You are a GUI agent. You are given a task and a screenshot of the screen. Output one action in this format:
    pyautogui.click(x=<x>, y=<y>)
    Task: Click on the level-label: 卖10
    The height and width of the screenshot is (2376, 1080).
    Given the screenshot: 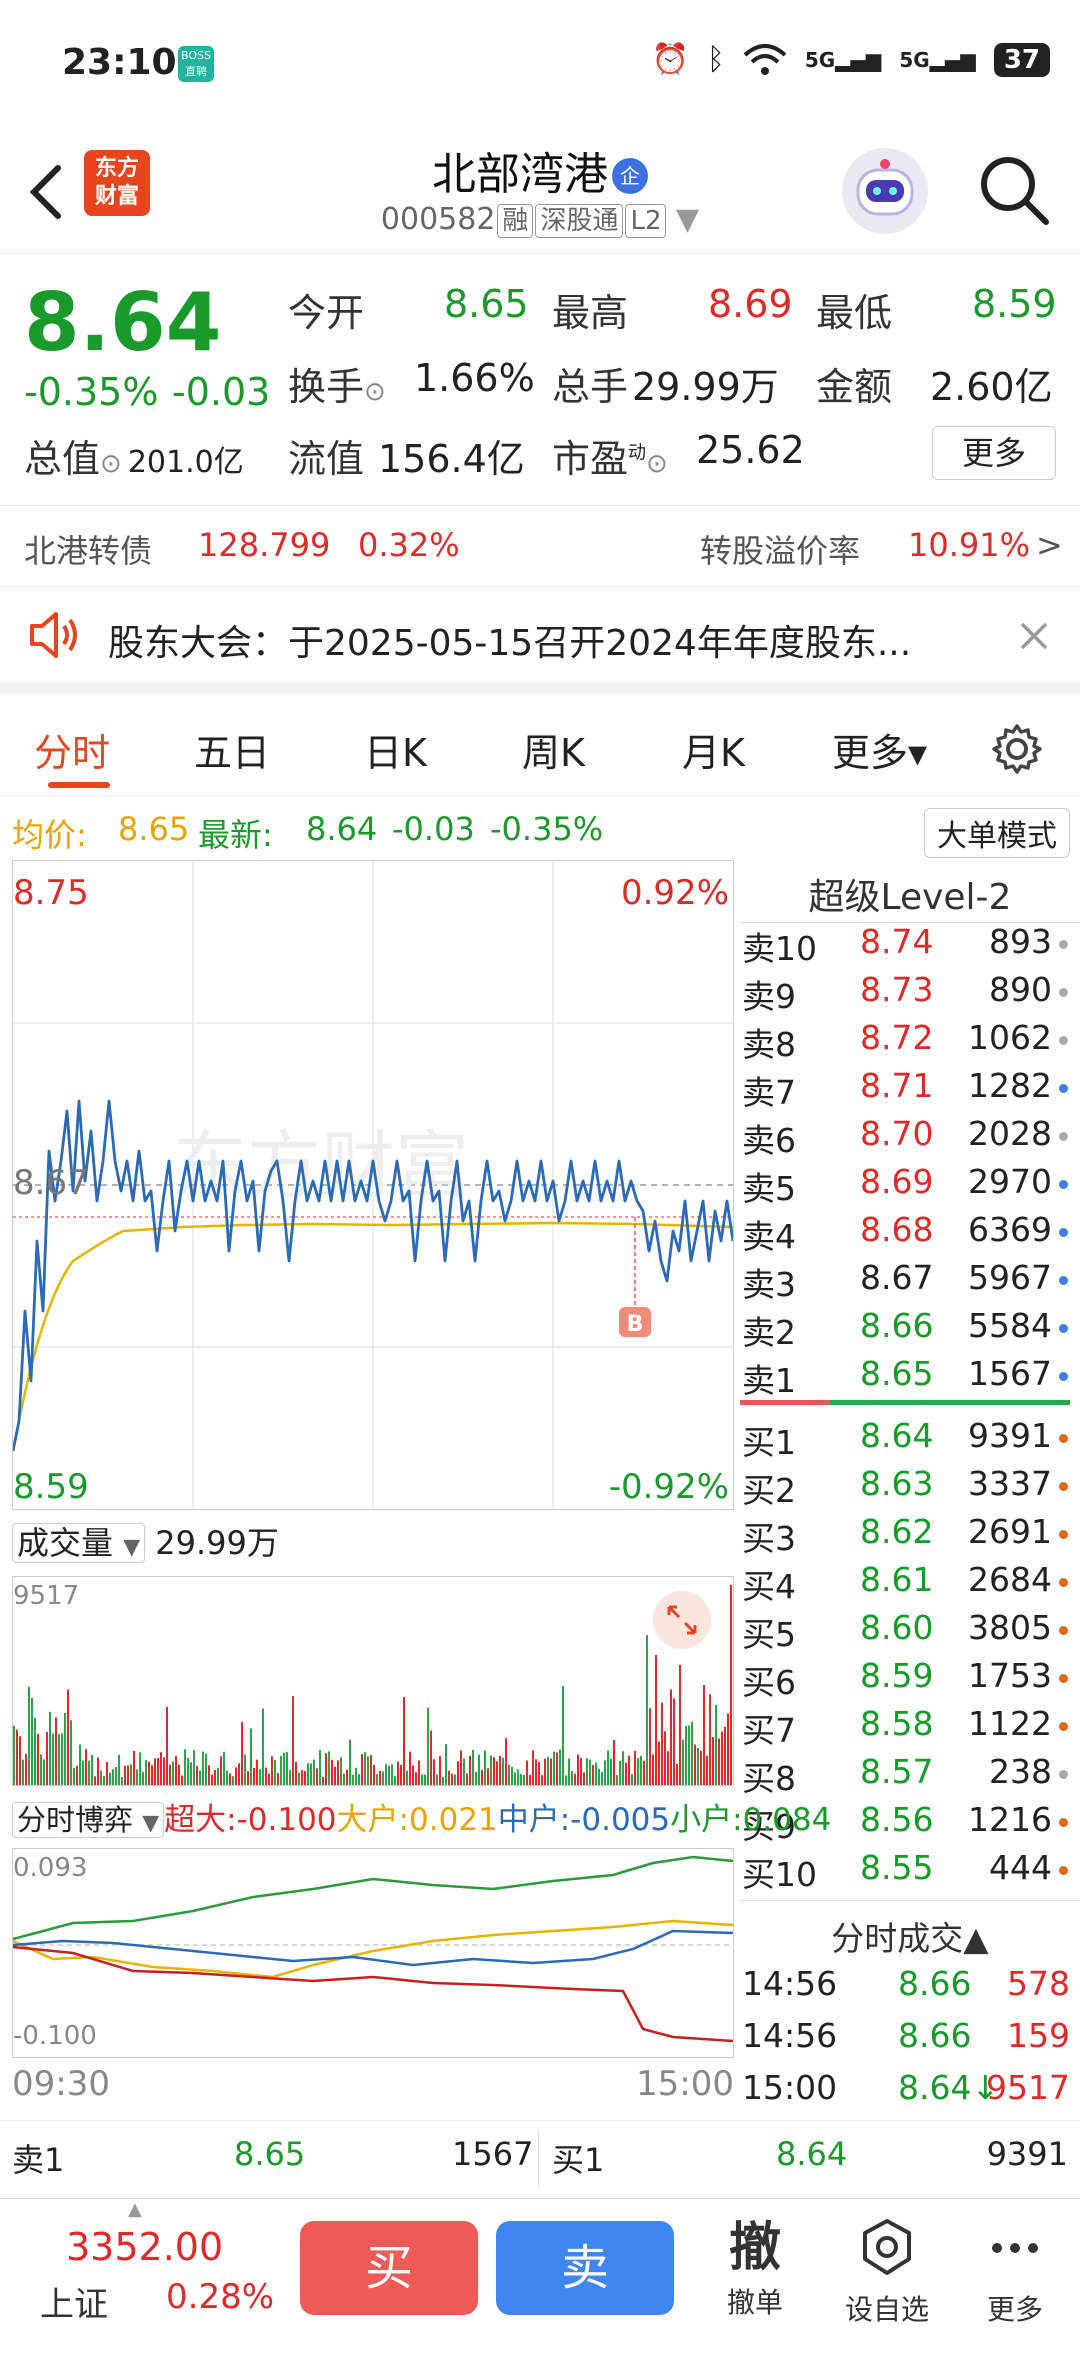 What is the action you would take?
    pyautogui.click(x=779, y=948)
    